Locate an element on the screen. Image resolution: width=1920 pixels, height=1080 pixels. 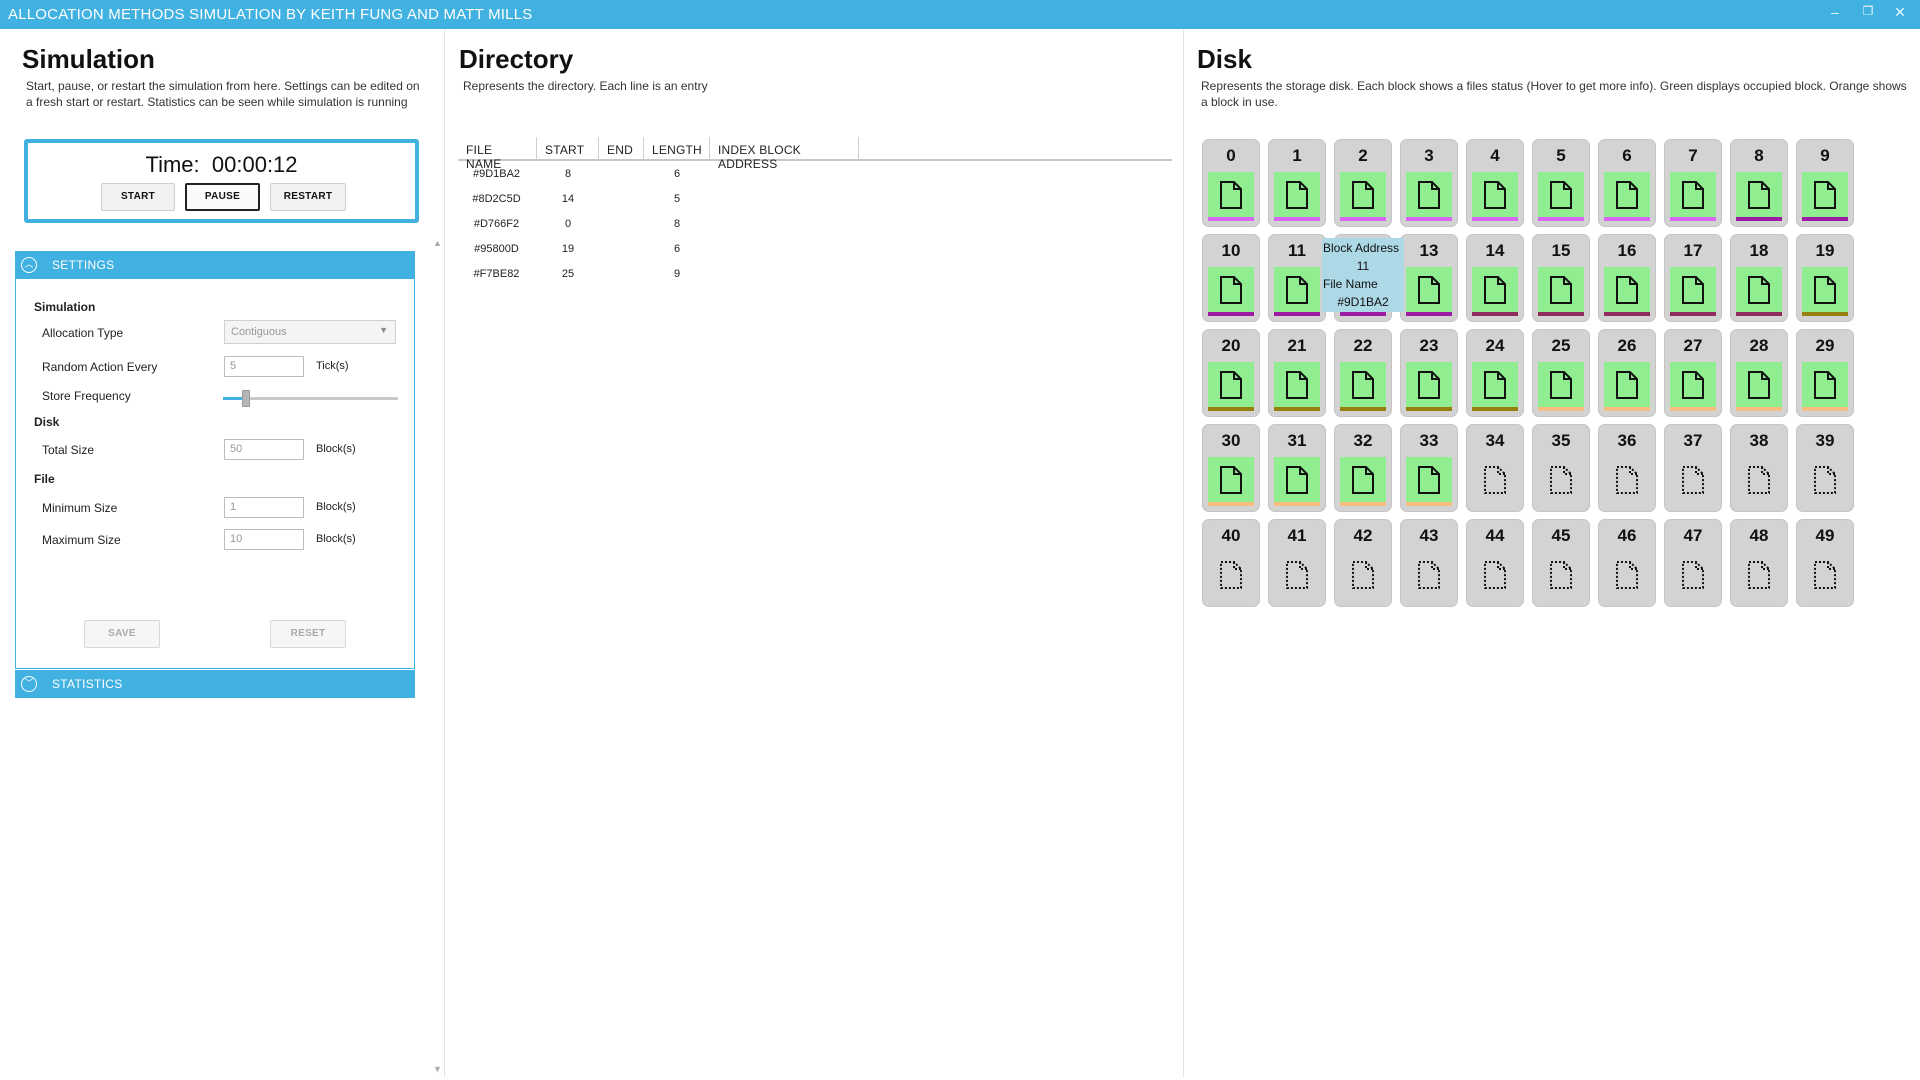
column-length: LENGTH is located at coordinates (677, 149).